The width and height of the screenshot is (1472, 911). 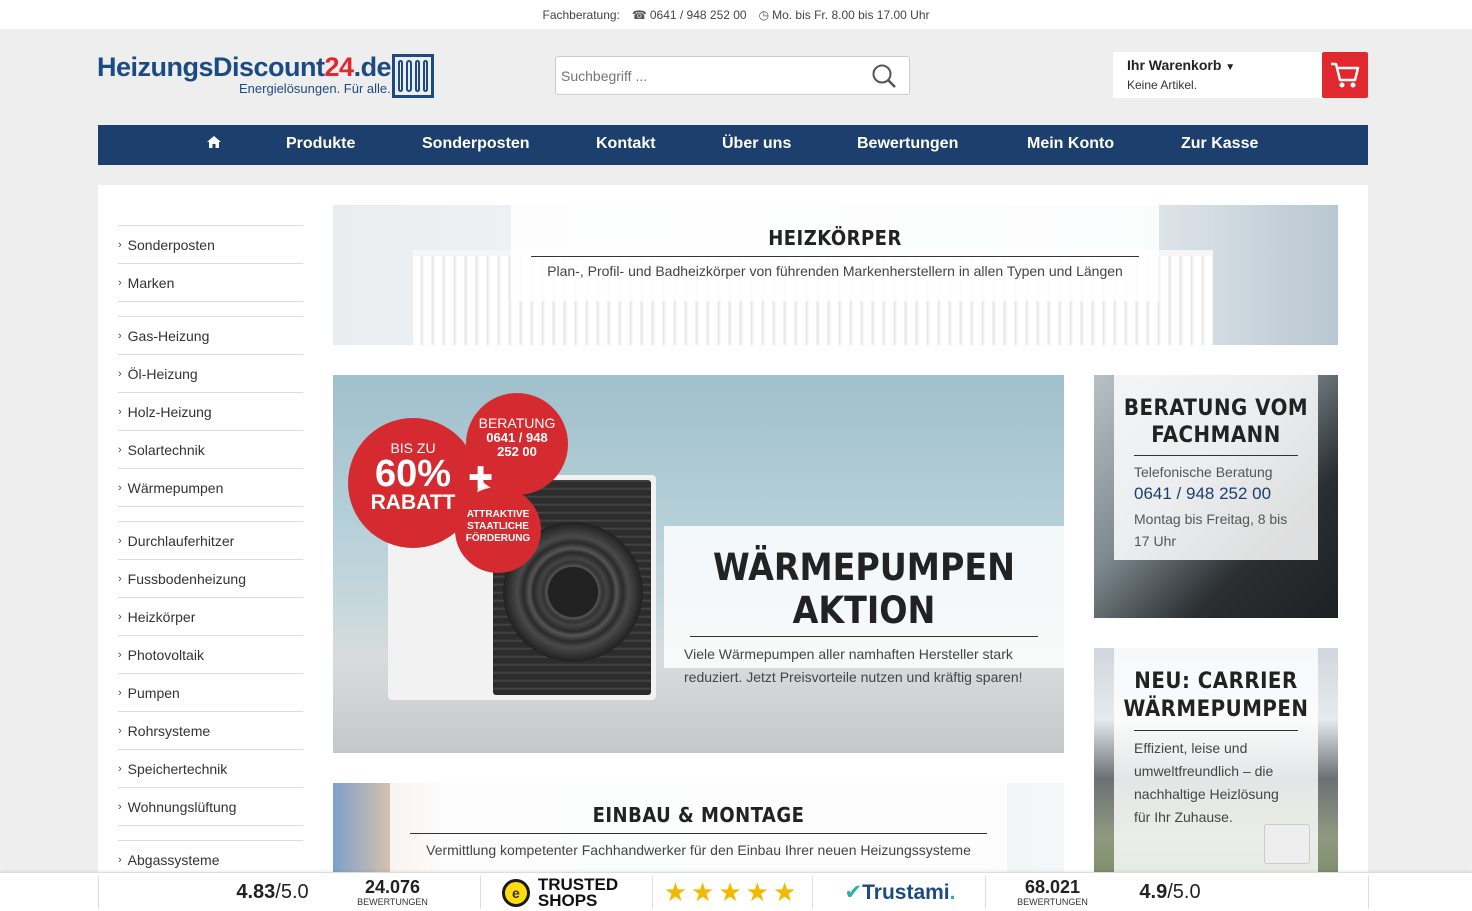 I want to click on consultation-phone: 0641 / 948 252 00, so click(x=1216, y=492).